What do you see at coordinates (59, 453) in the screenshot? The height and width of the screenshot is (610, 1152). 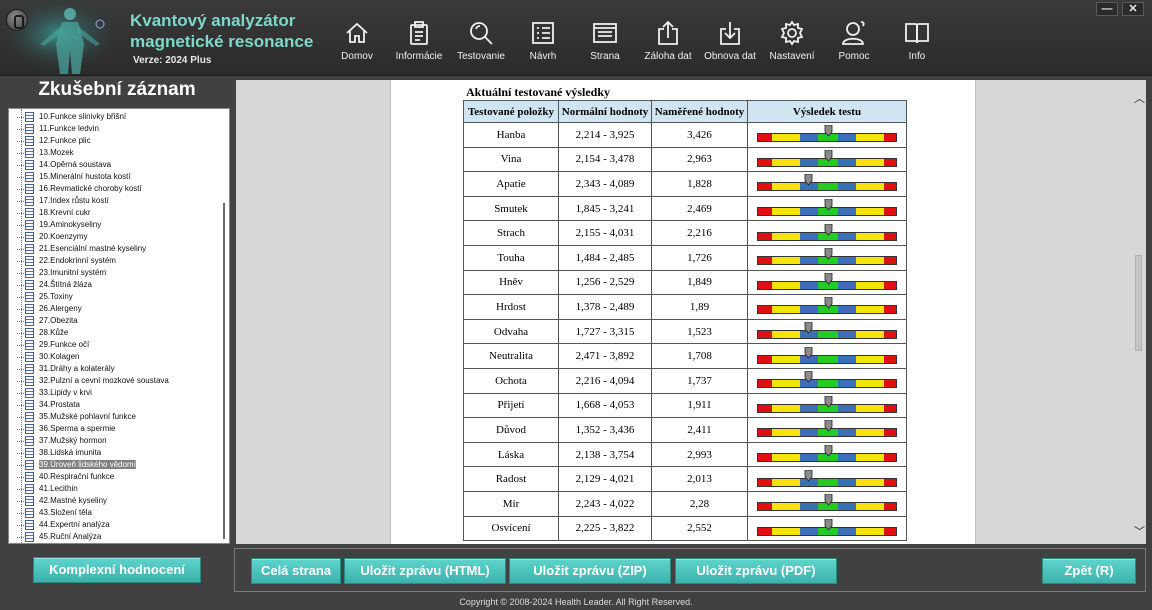 I see `tree-item: 38.Lidská imunita` at bounding box center [59, 453].